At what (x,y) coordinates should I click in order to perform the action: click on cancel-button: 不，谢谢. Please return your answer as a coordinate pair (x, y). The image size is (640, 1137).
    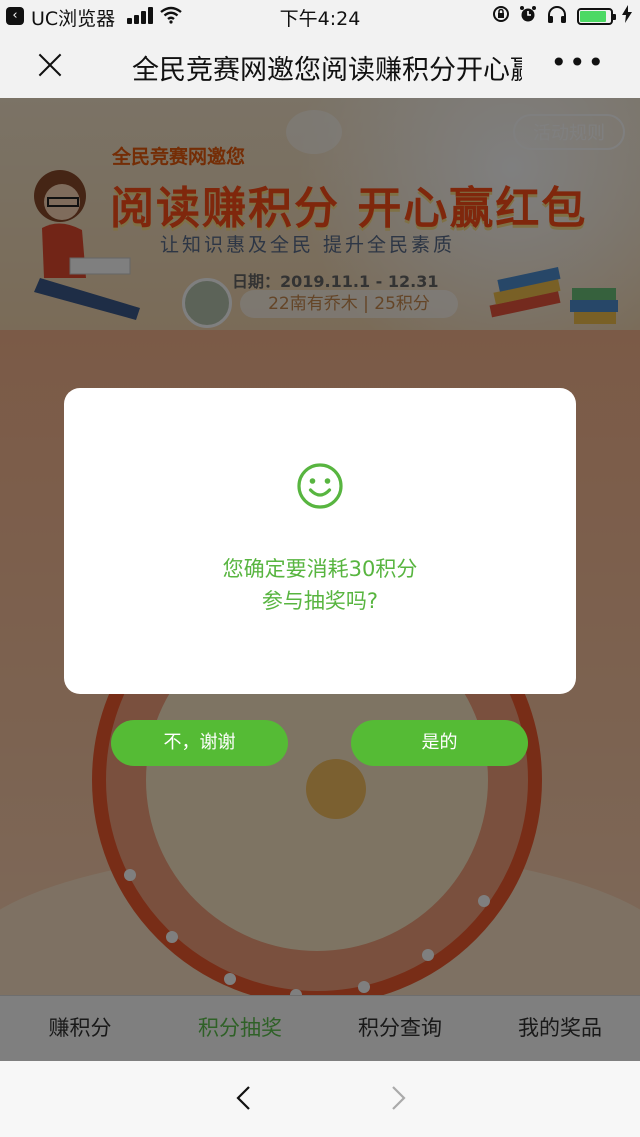
    Looking at the image, I should click on (199, 743).